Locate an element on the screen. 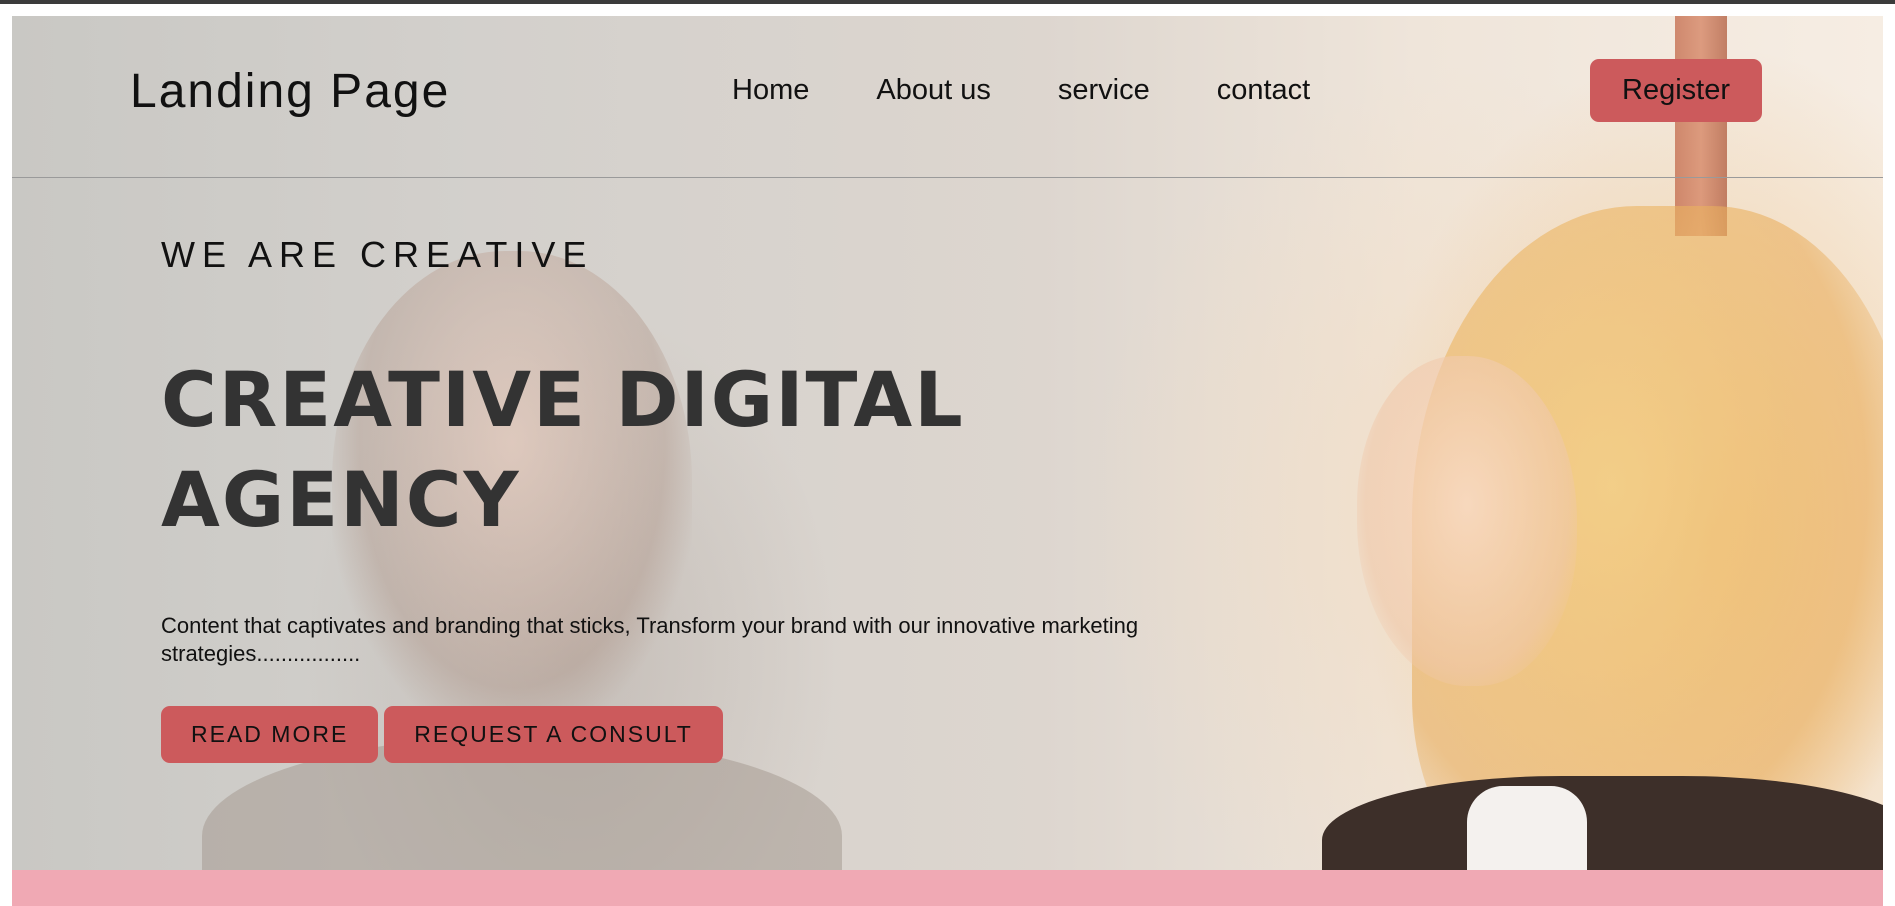 The image size is (1895, 906). request-consult-button: REQUEST A CONSULT is located at coordinates (553, 734).